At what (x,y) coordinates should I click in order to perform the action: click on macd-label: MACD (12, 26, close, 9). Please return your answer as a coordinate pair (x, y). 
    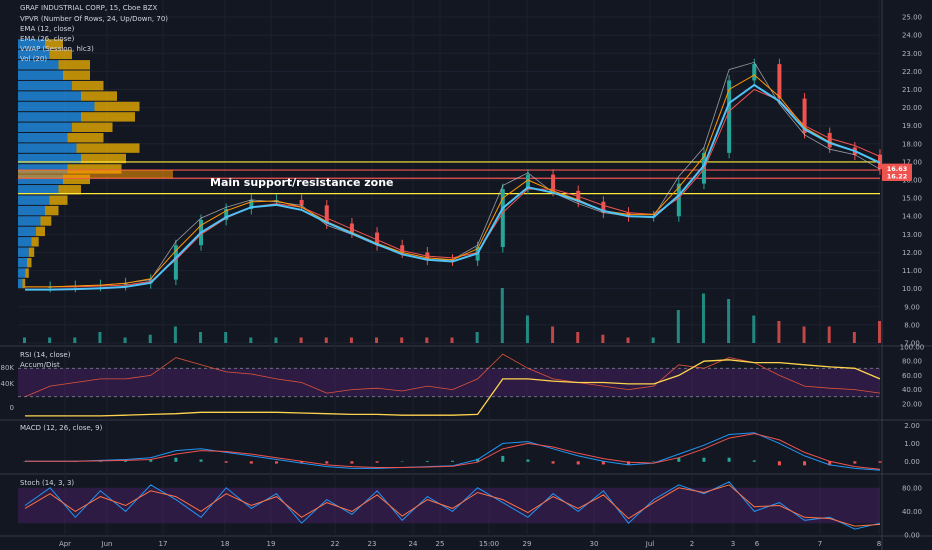
    Looking at the image, I should click on (61, 428).